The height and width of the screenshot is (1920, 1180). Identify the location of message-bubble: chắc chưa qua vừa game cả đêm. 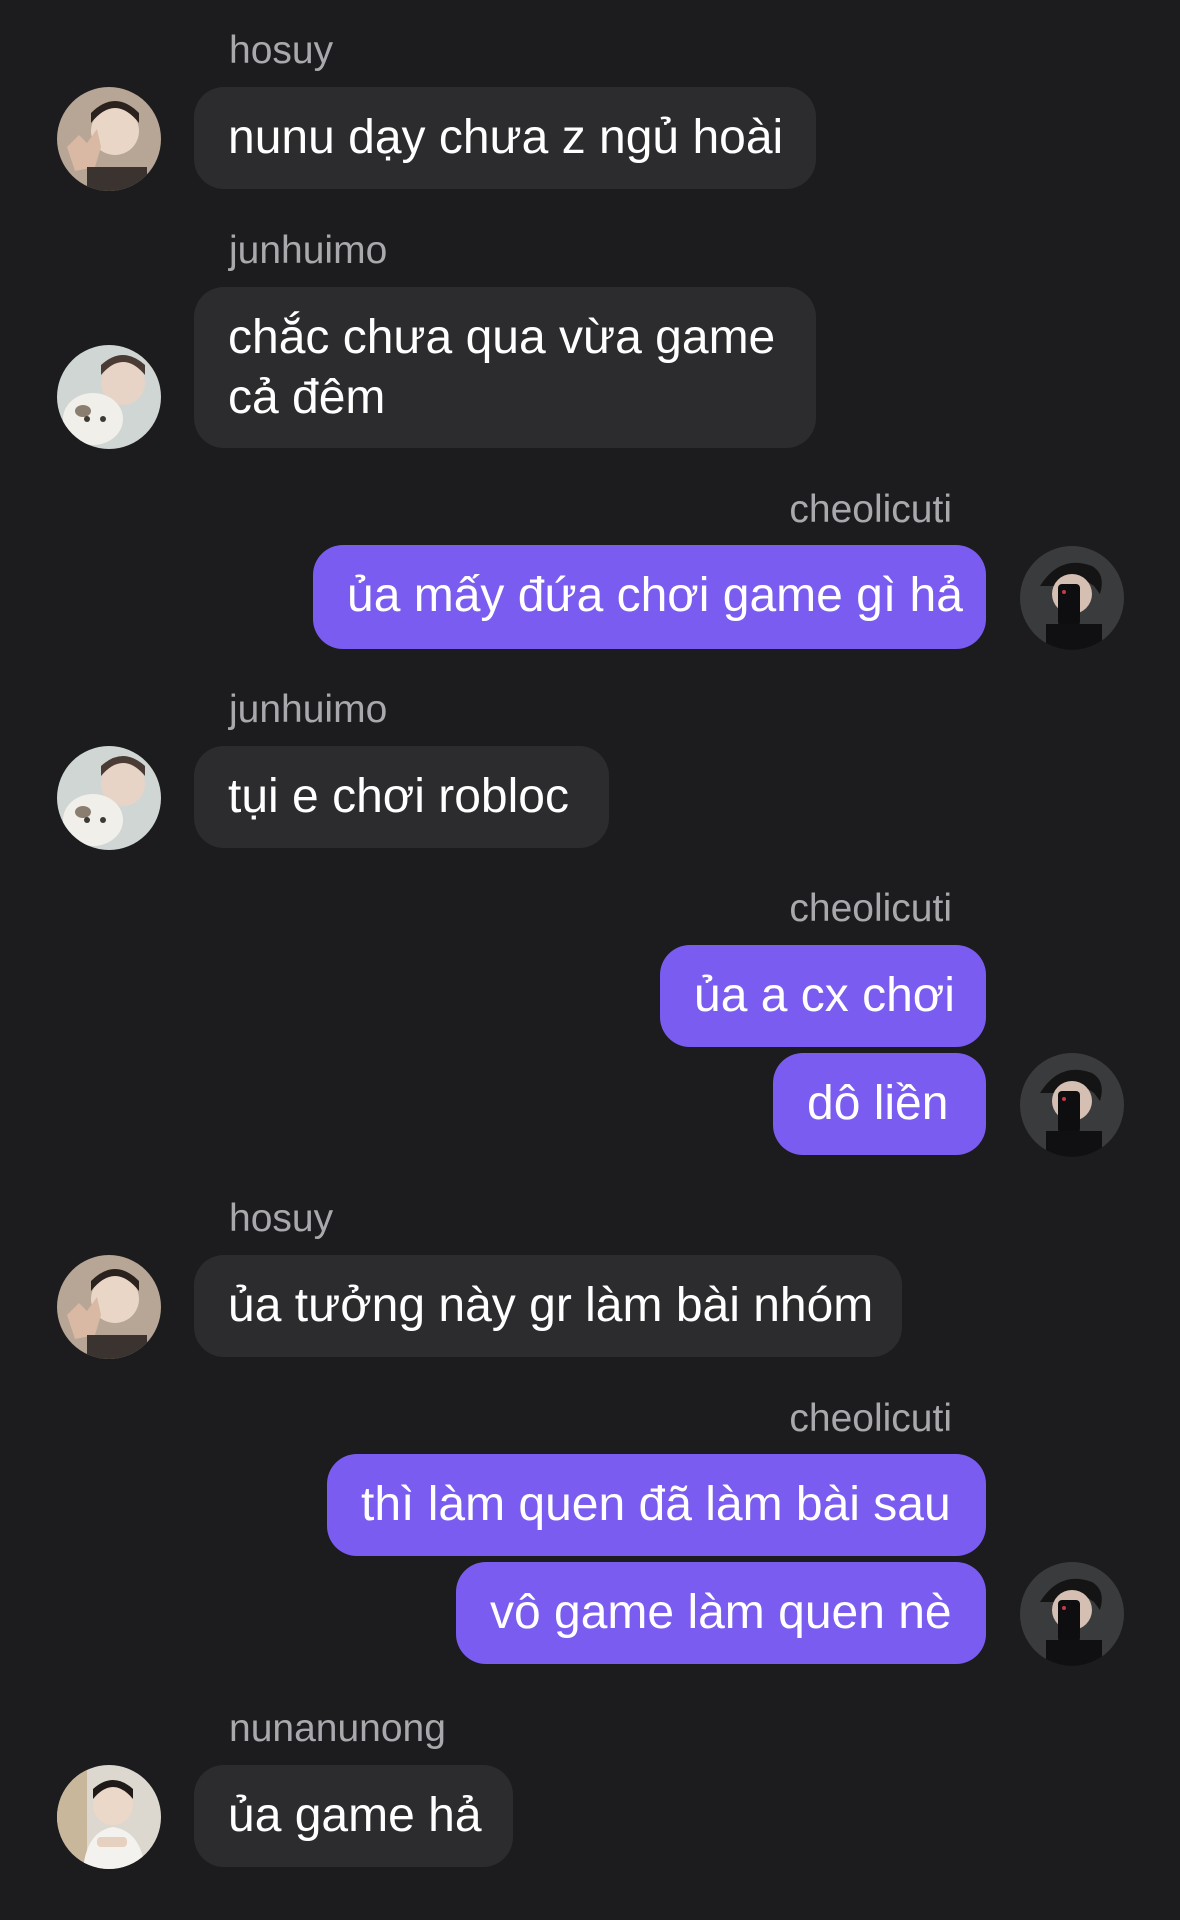
(505, 367).